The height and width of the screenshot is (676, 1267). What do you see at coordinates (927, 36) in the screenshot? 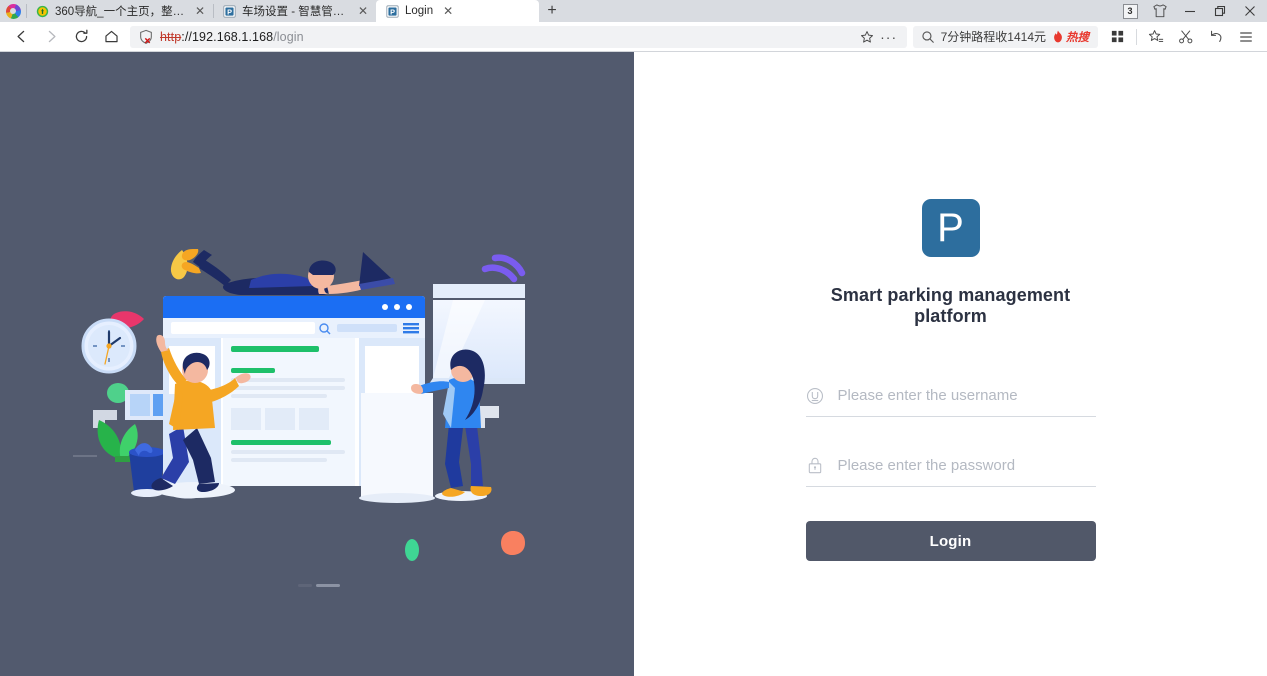
I see `search-icon` at bounding box center [927, 36].